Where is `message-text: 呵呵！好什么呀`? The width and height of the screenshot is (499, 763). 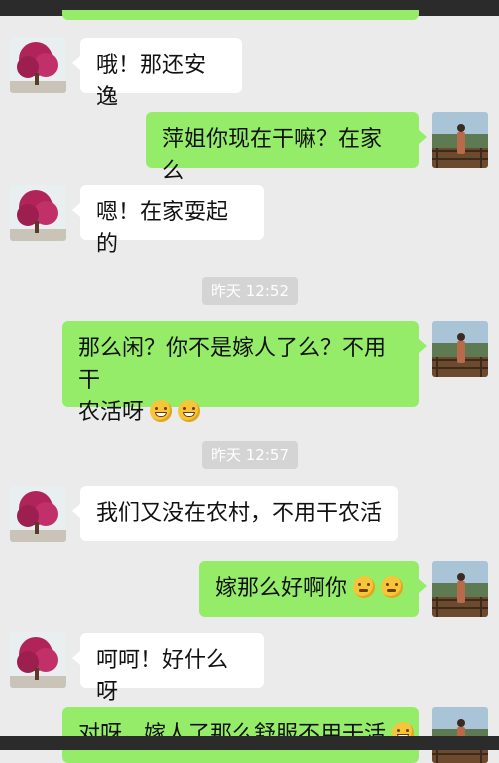 message-text: 呵呵！好什么呀 is located at coordinates (162, 676).